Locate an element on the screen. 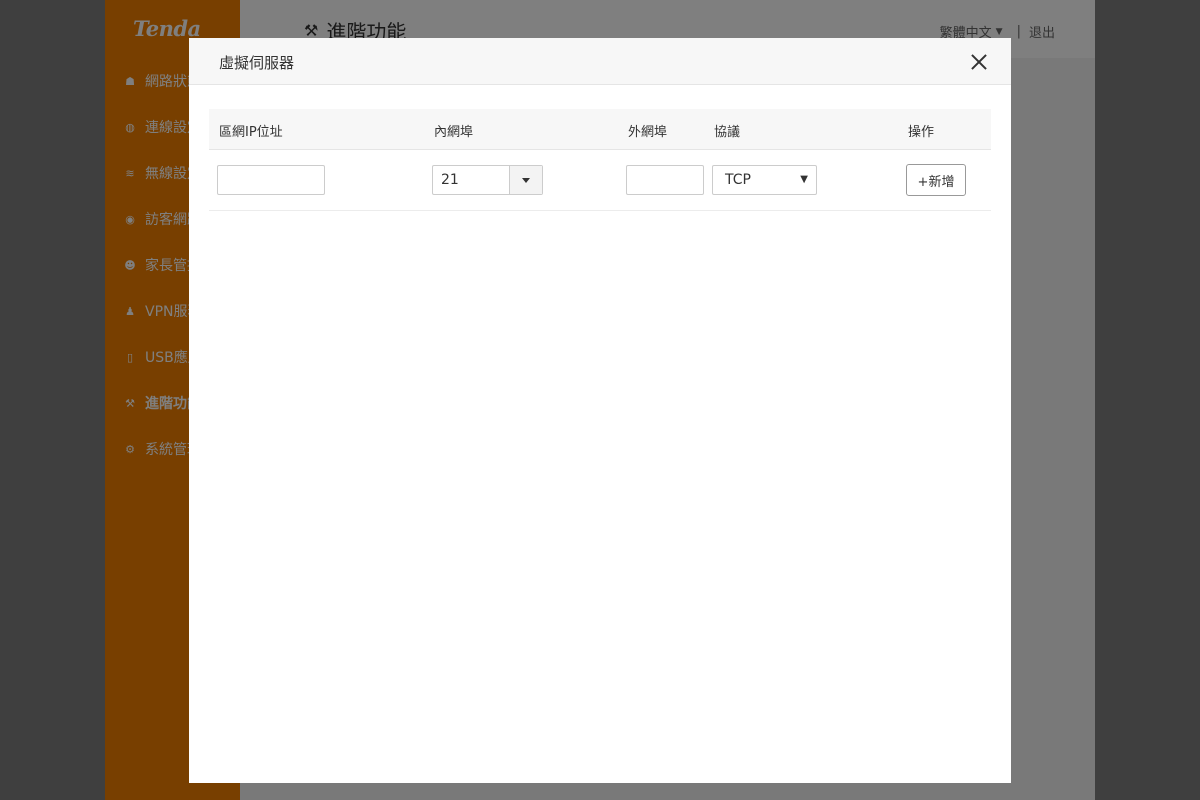  column-header-internal-port: 內網埠 is located at coordinates (454, 132).